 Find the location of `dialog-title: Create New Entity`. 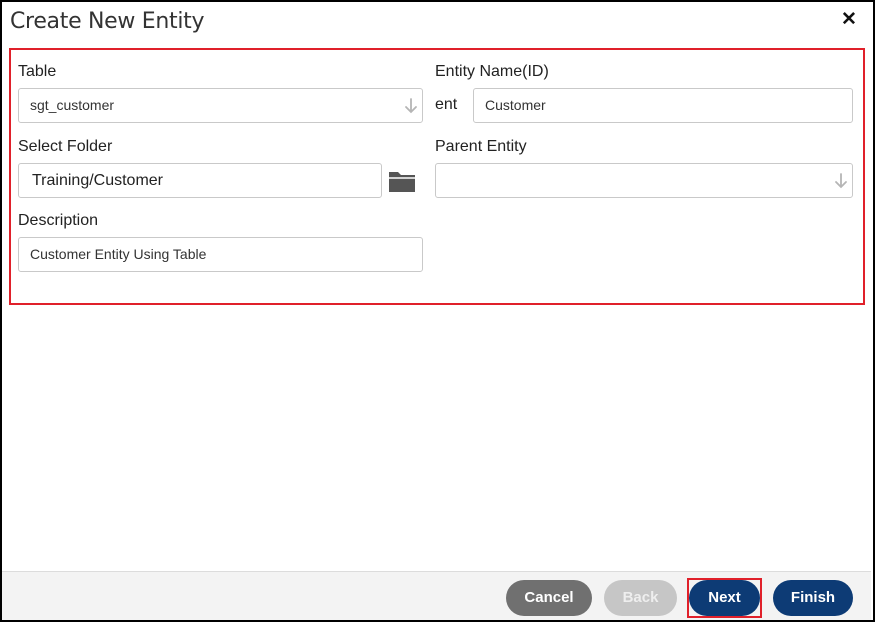

dialog-title: Create New Entity is located at coordinates (107, 21).